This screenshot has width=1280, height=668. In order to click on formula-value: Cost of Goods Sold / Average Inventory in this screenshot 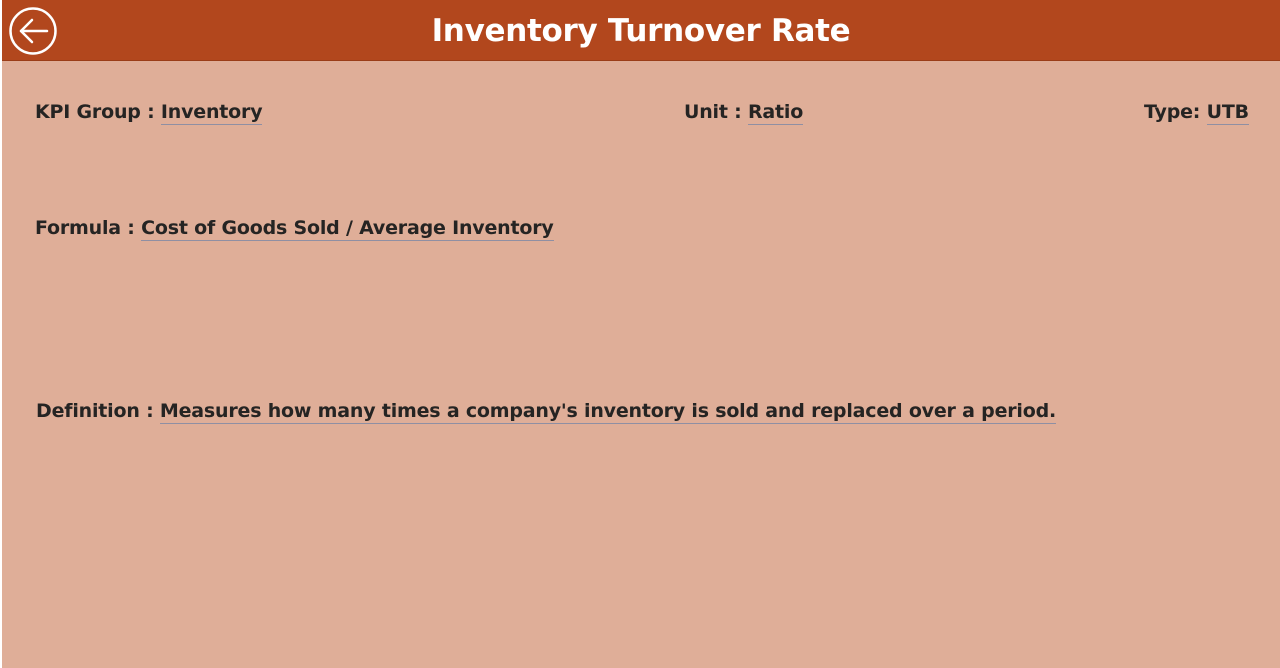, I will do `click(347, 229)`.